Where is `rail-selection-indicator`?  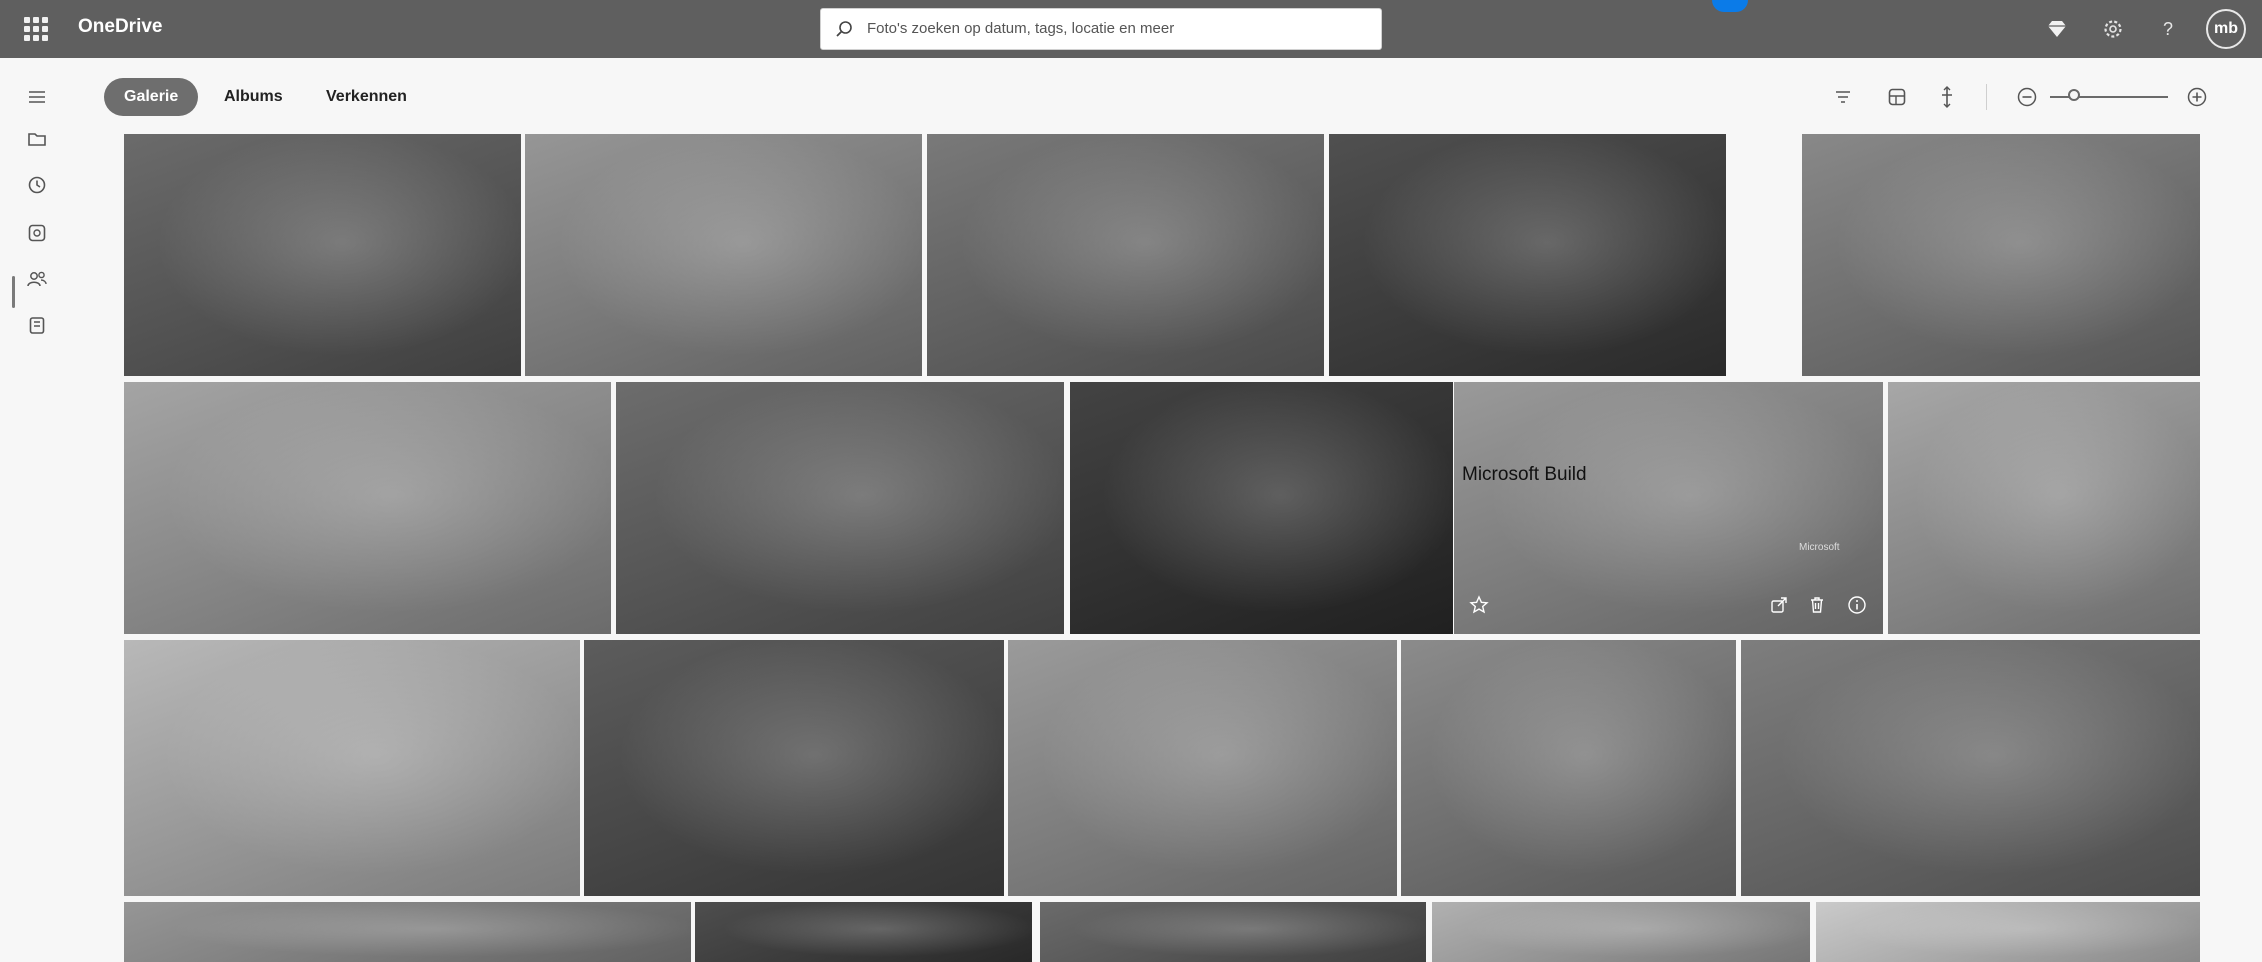 rail-selection-indicator is located at coordinates (13, 292).